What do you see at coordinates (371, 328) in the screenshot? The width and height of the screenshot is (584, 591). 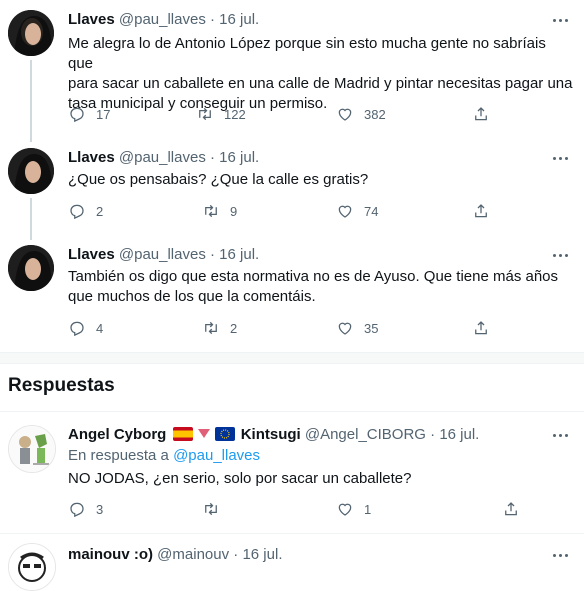 I see `like-count: 35` at bounding box center [371, 328].